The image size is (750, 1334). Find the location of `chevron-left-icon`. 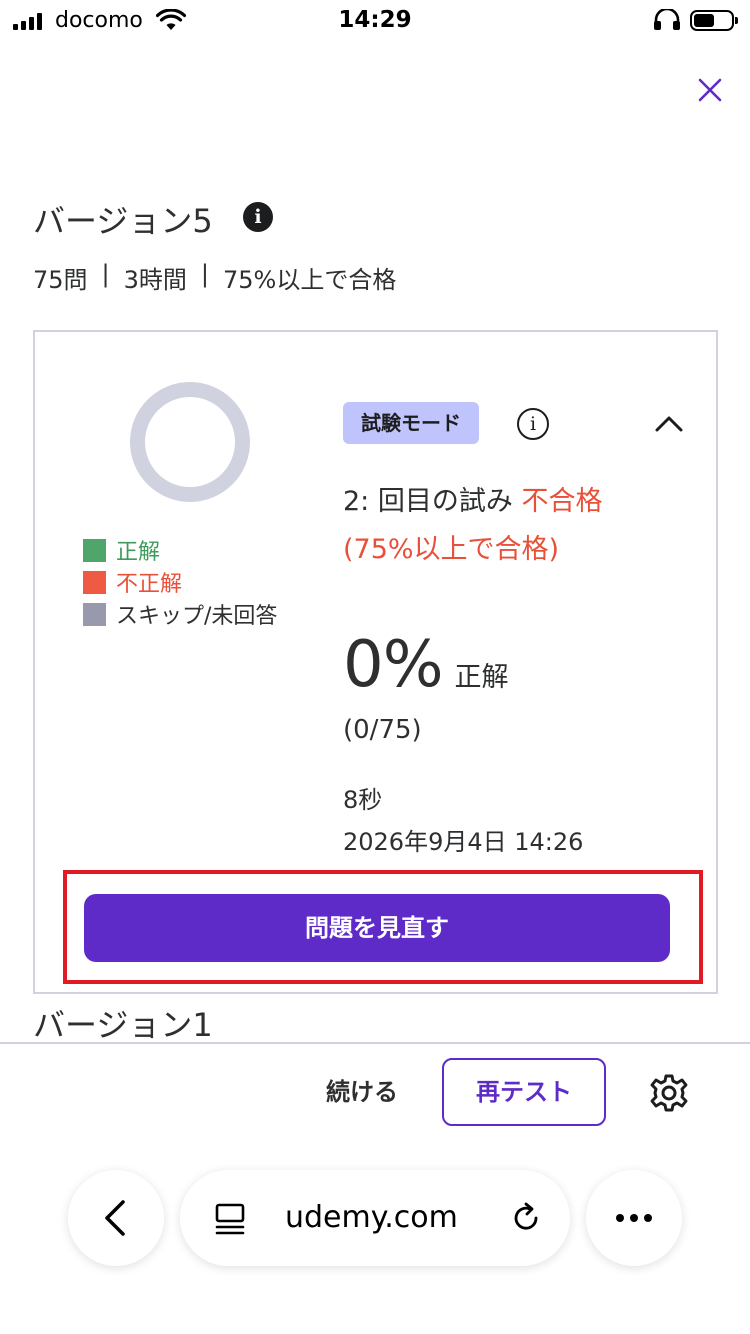

chevron-left-icon is located at coordinates (115, 1218).